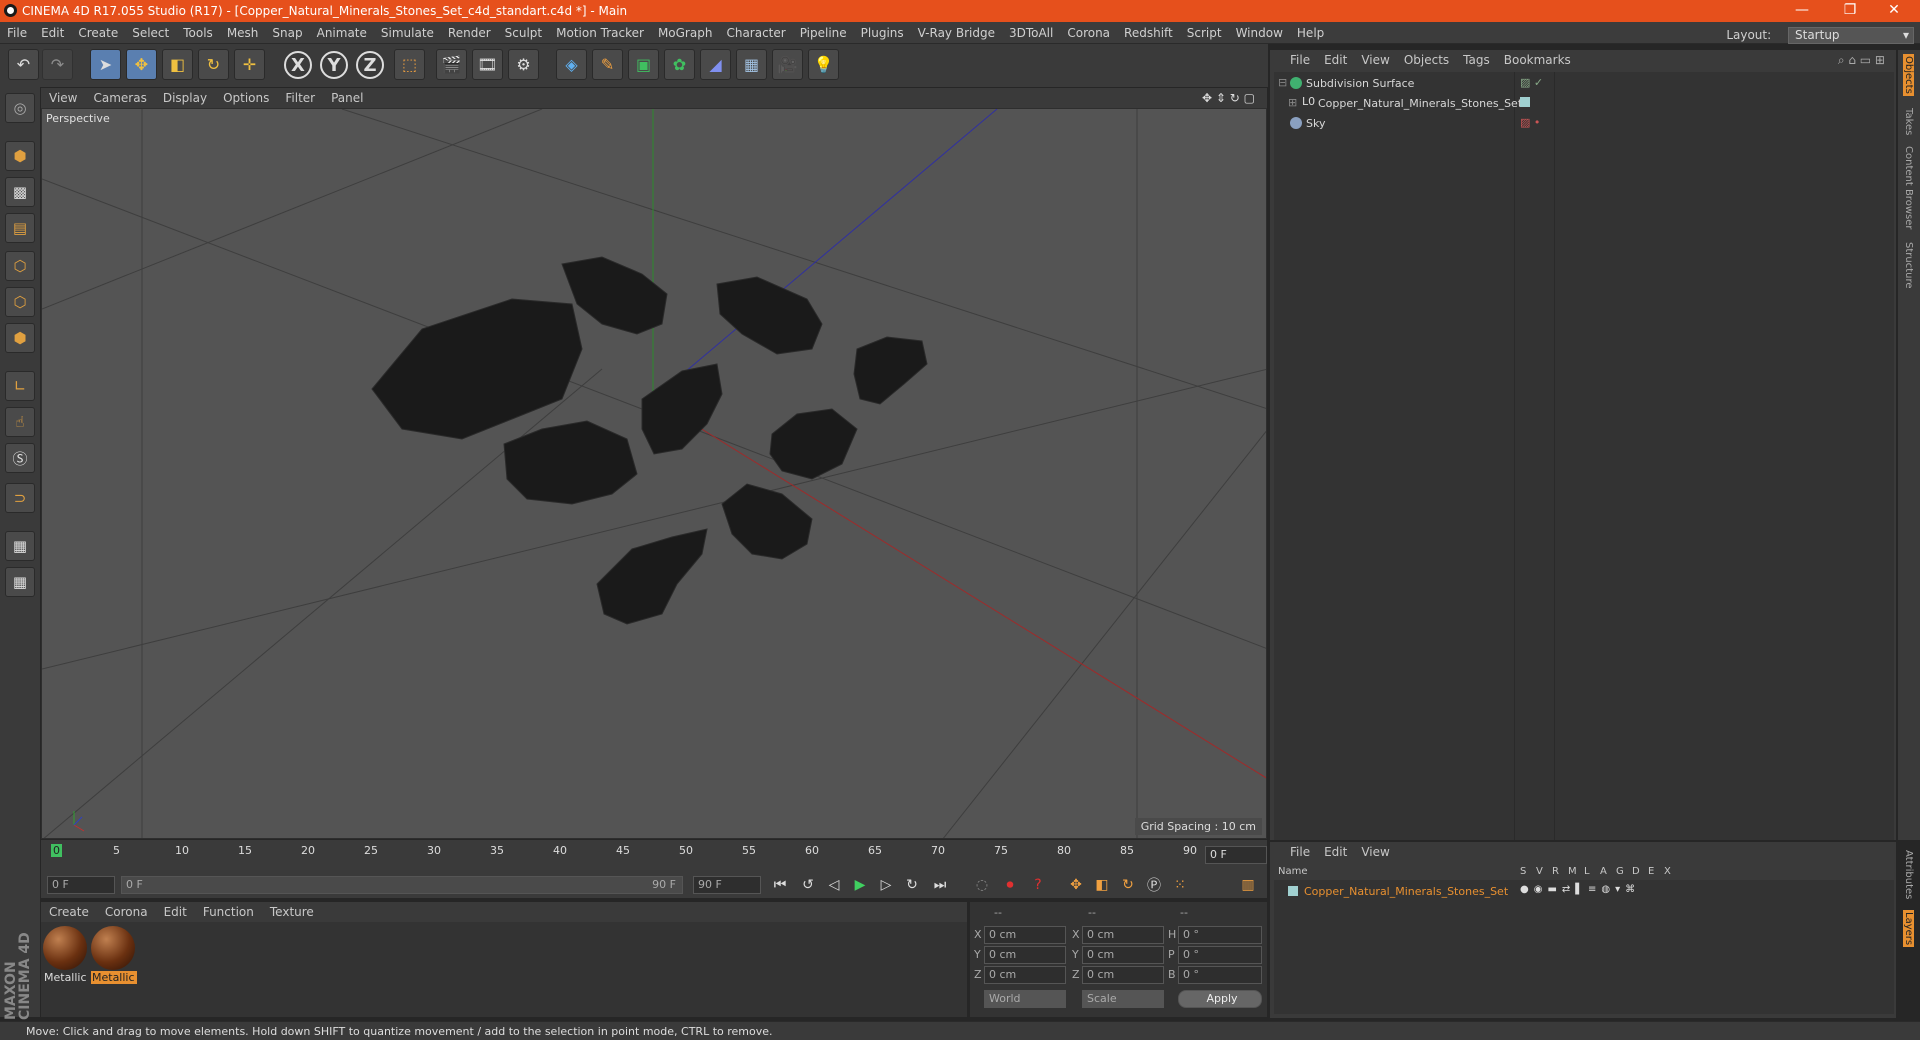 Image resolution: width=1920 pixels, height=1040 pixels. Describe the element at coordinates (1850, 10) in the screenshot. I see `restore-icon: ❐` at that location.